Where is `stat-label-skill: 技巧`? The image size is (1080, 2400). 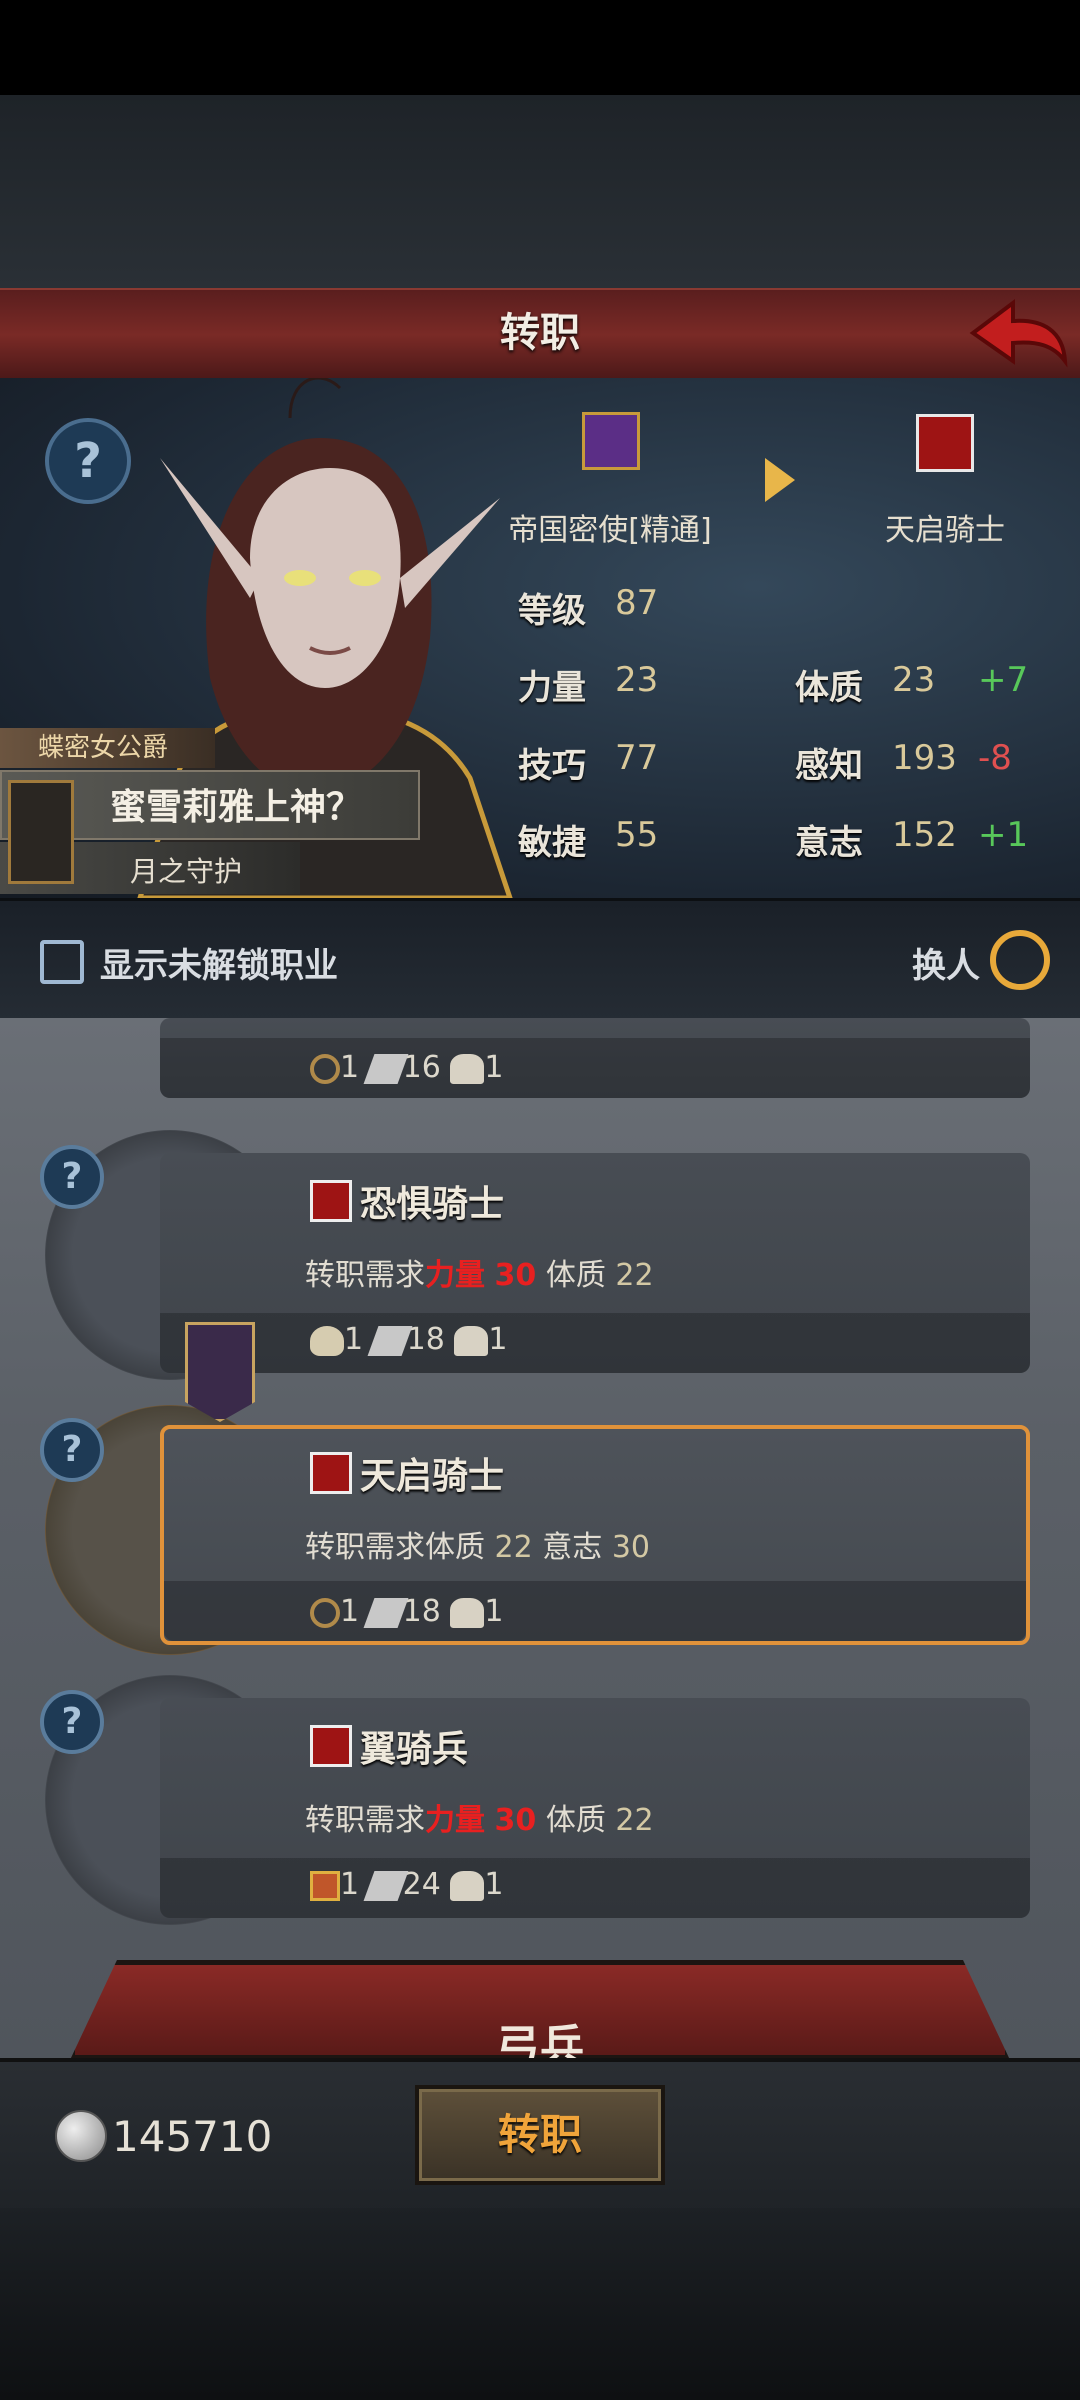
stat-label-skill: 技巧 is located at coordinates (552, 766).